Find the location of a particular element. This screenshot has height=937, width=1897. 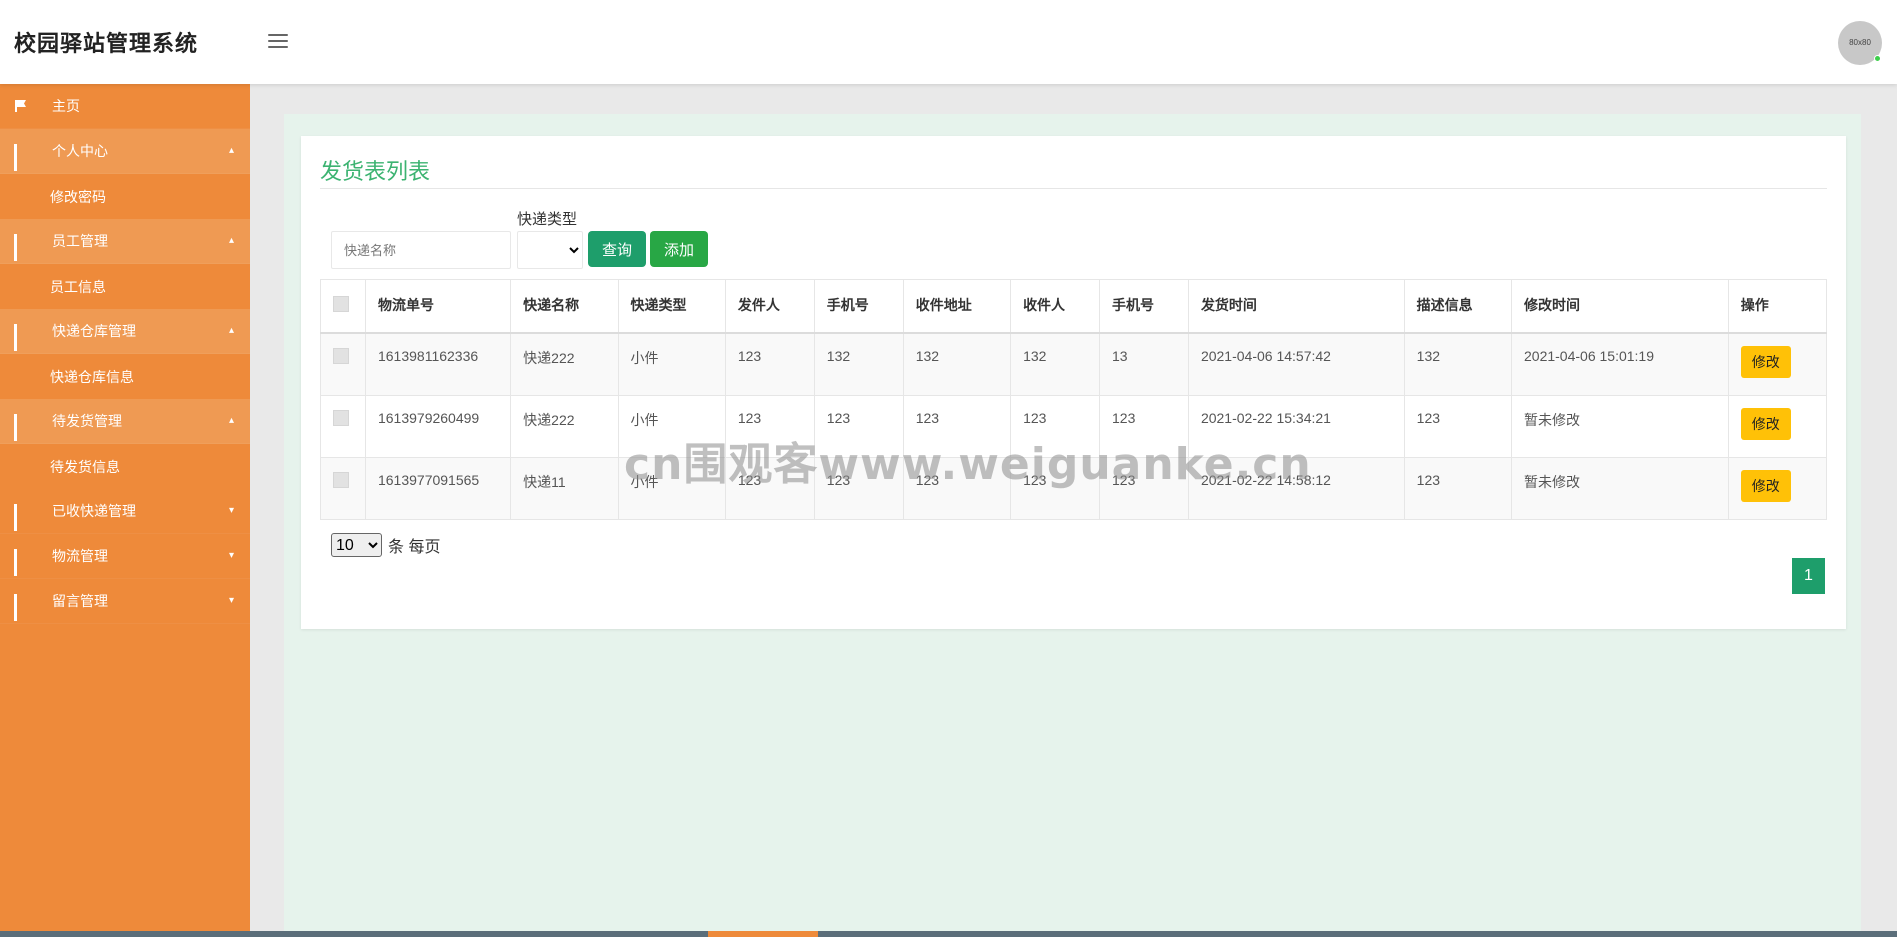

online-status-dot is located at coordinates (1877, 58).